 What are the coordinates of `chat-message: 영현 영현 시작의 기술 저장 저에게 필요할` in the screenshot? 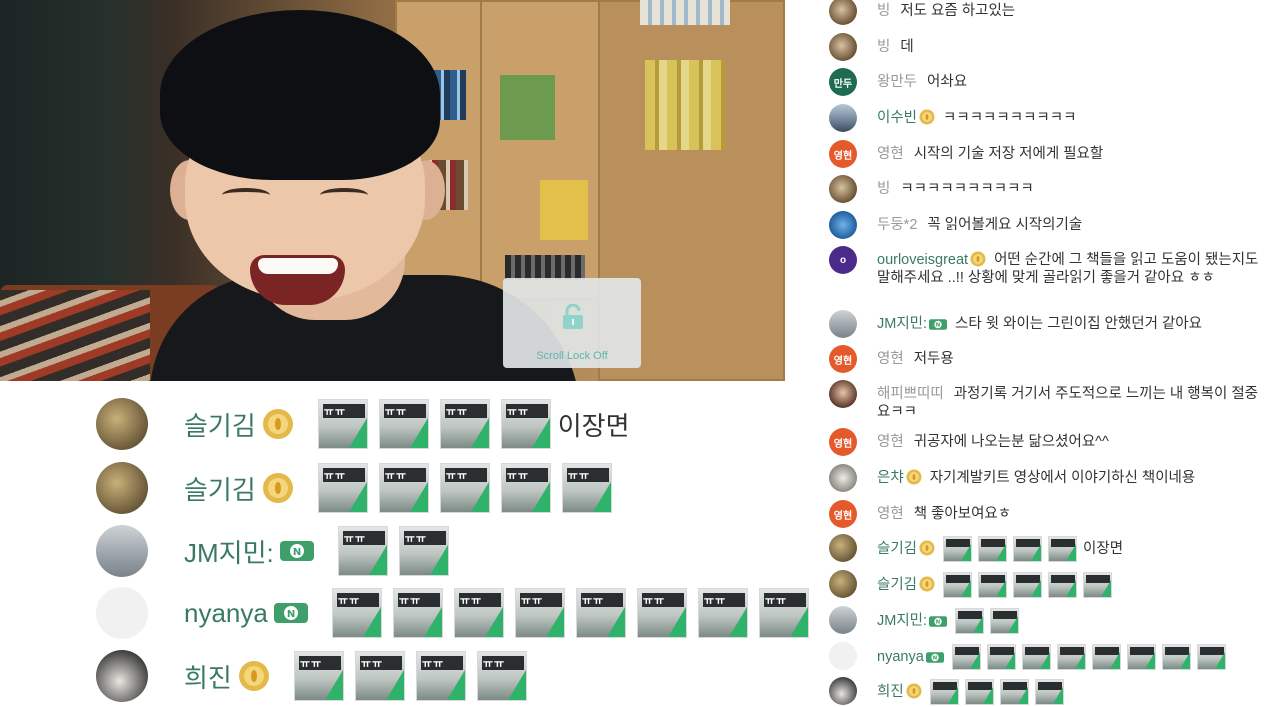 It's located at (1050, 154).